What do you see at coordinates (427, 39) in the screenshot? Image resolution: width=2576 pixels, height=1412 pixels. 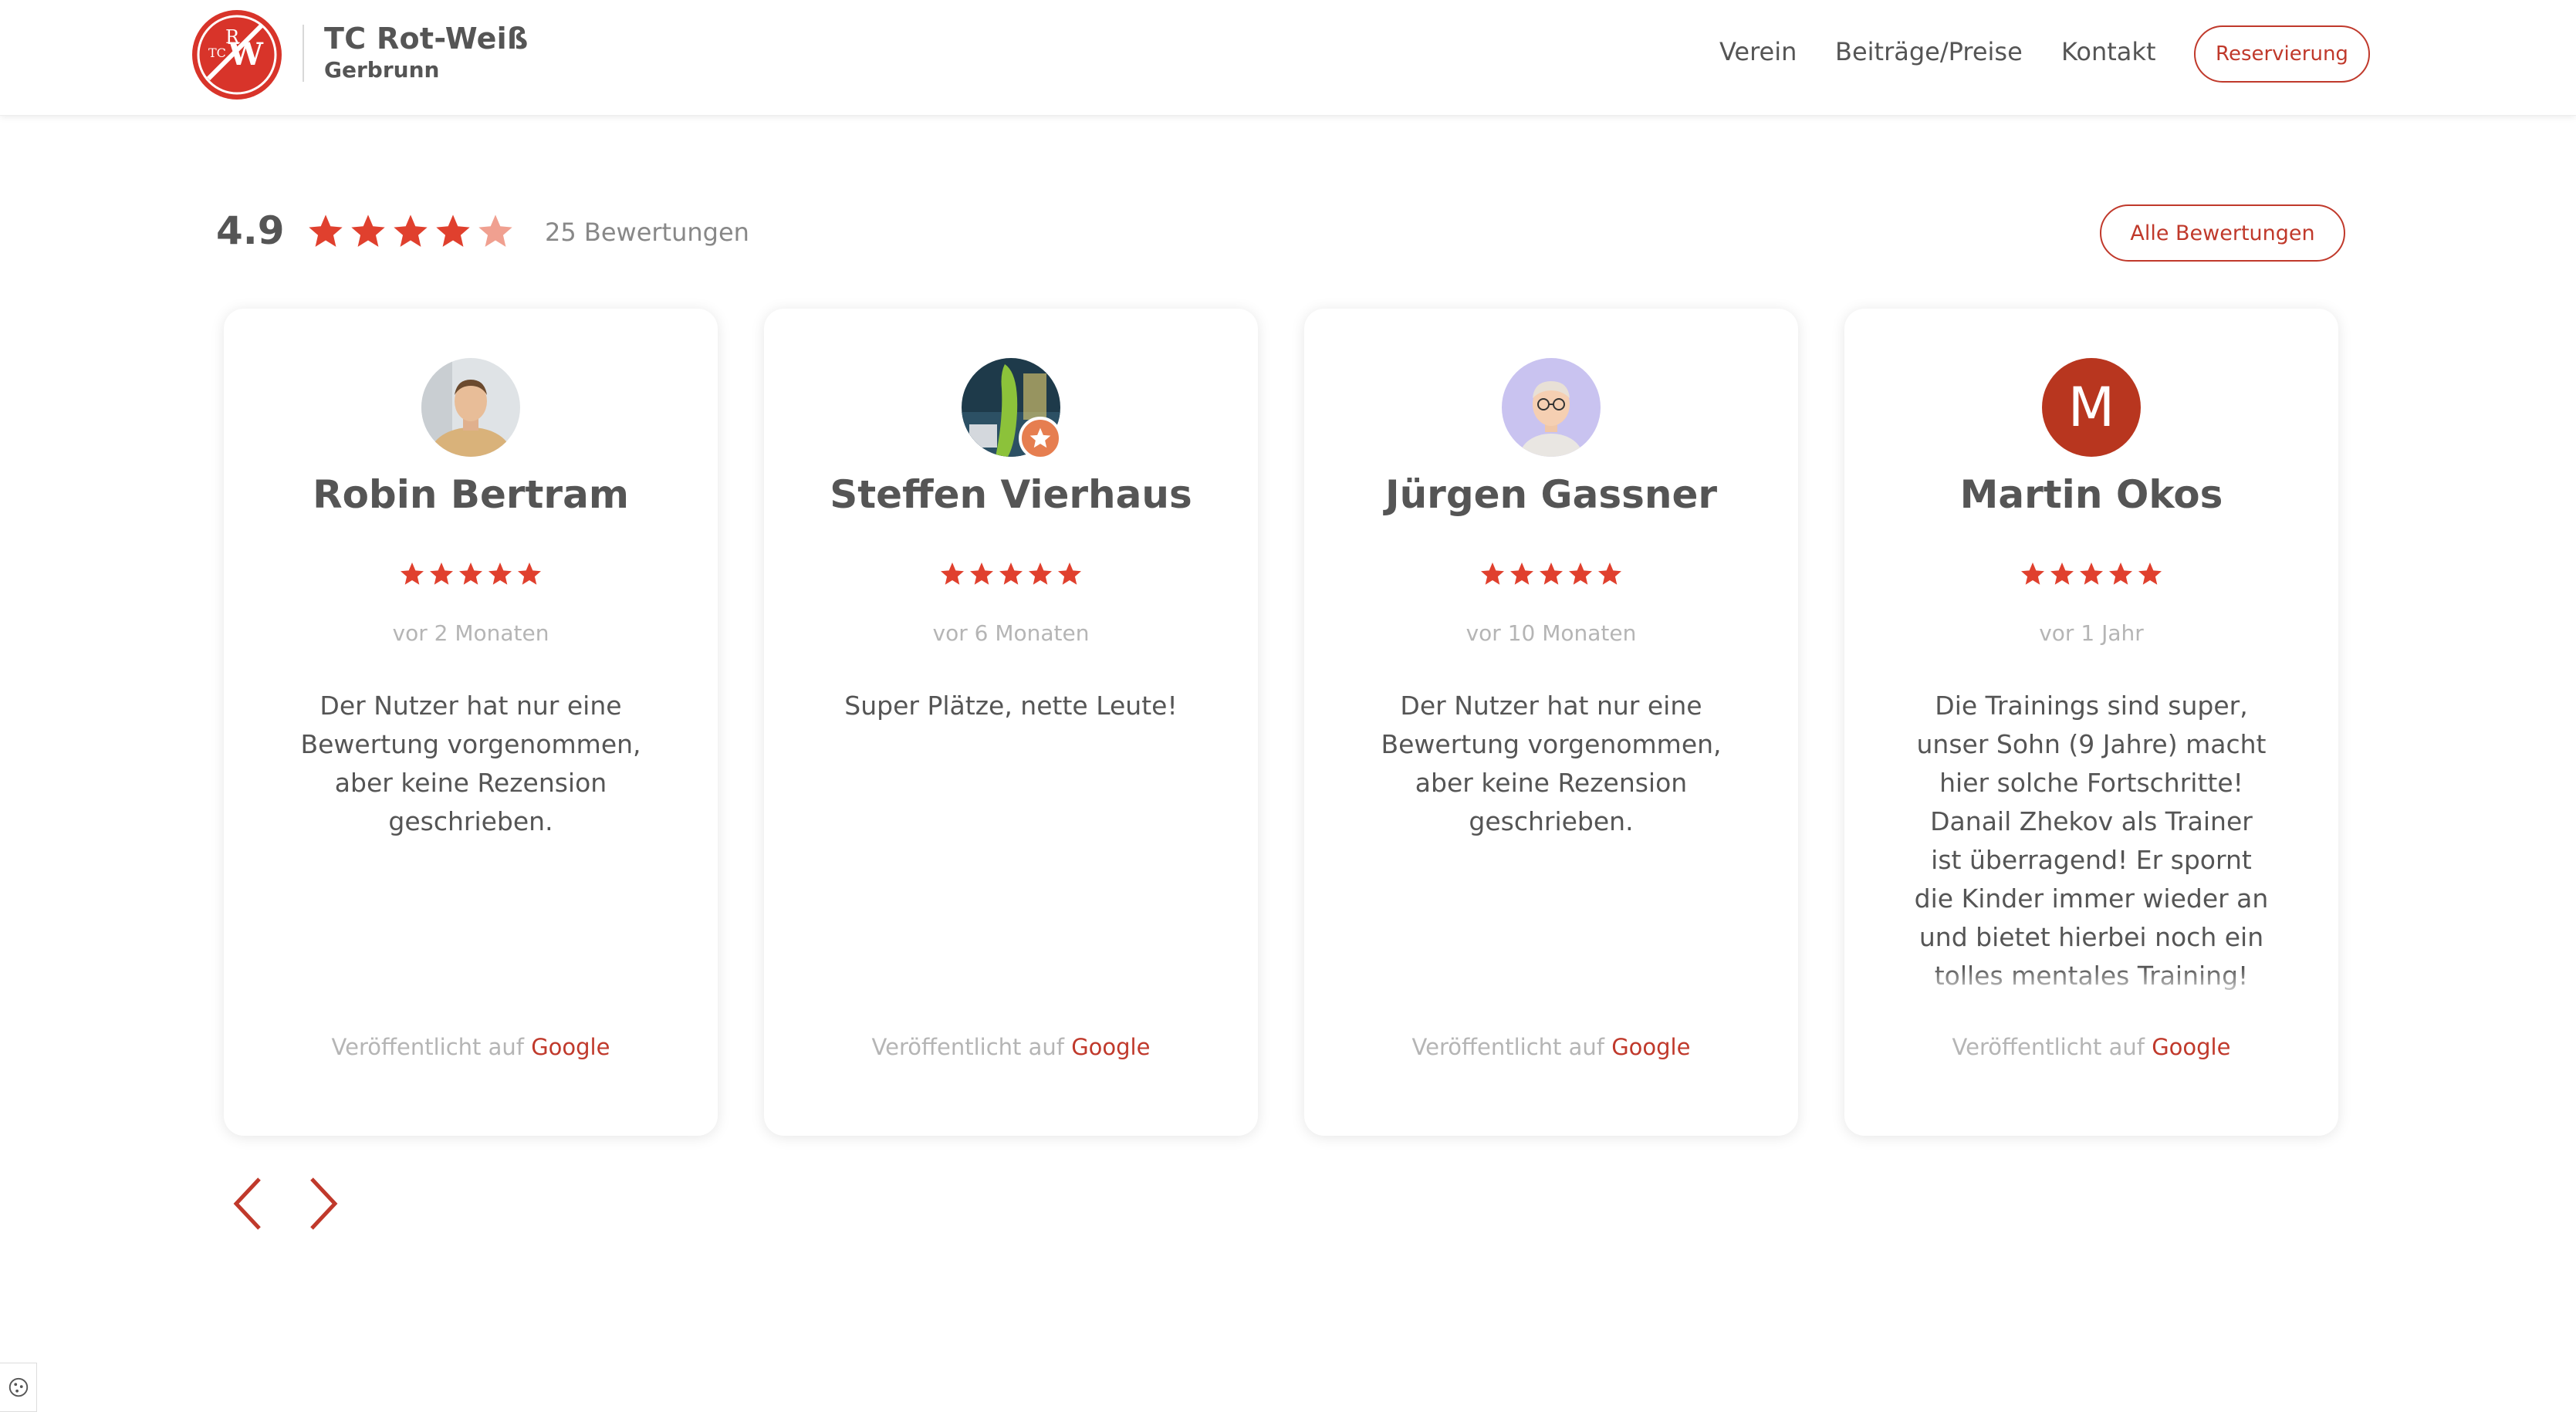 I see `brand-title: TC Rot-Weiß` at bounding box center [427, 39].